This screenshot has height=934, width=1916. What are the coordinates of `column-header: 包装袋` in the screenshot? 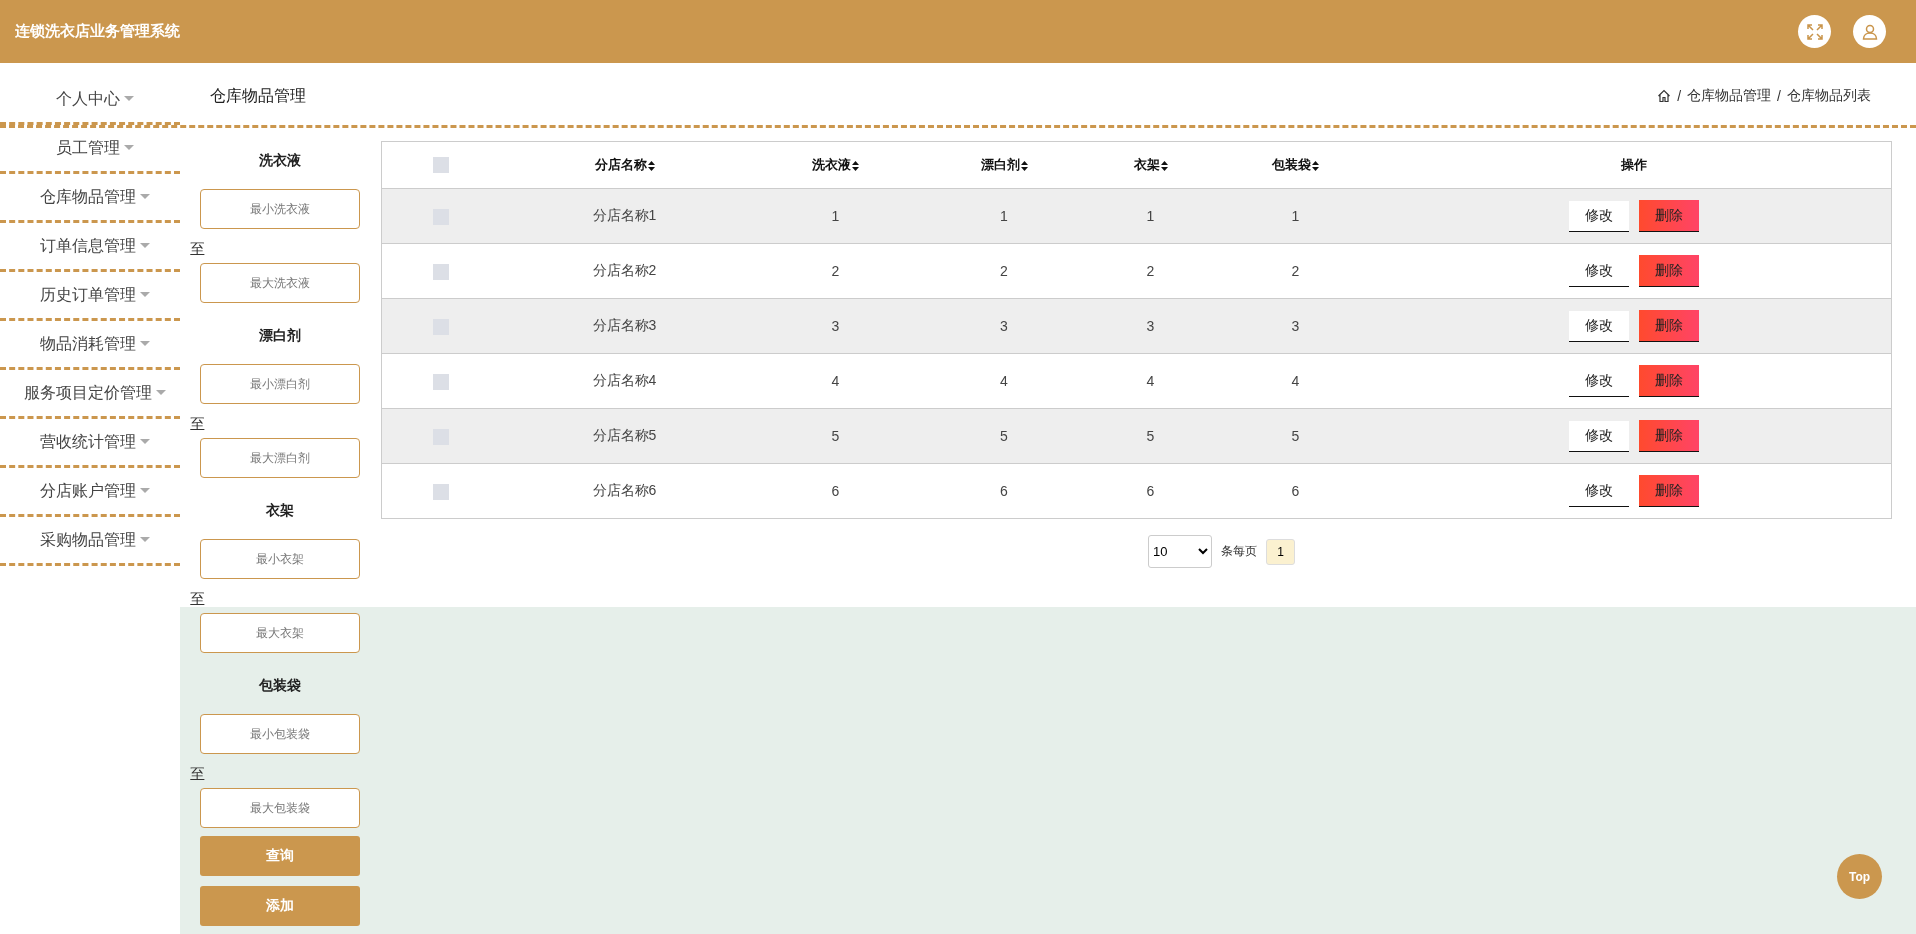 It's located at (1291, 164).